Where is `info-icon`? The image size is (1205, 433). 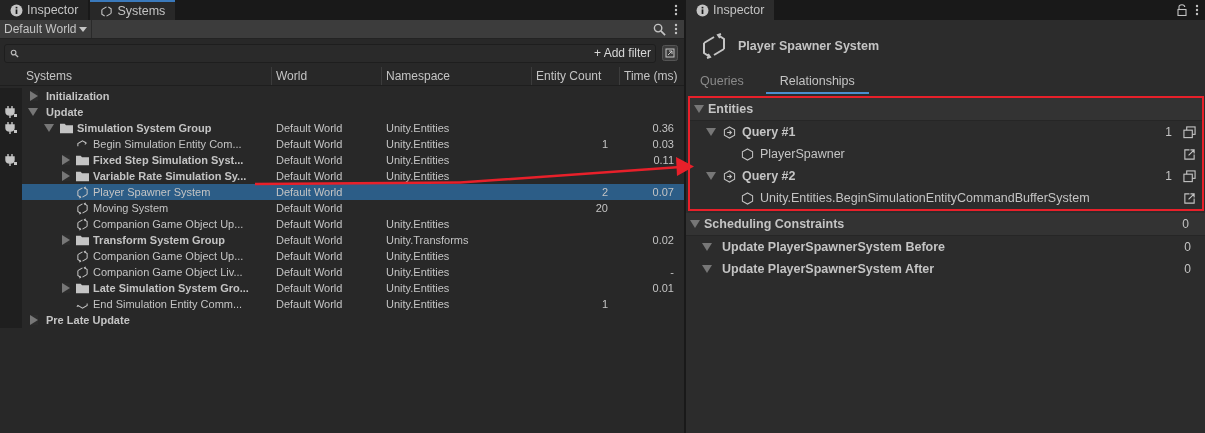
info-icon is located at coordinates (702, 10).